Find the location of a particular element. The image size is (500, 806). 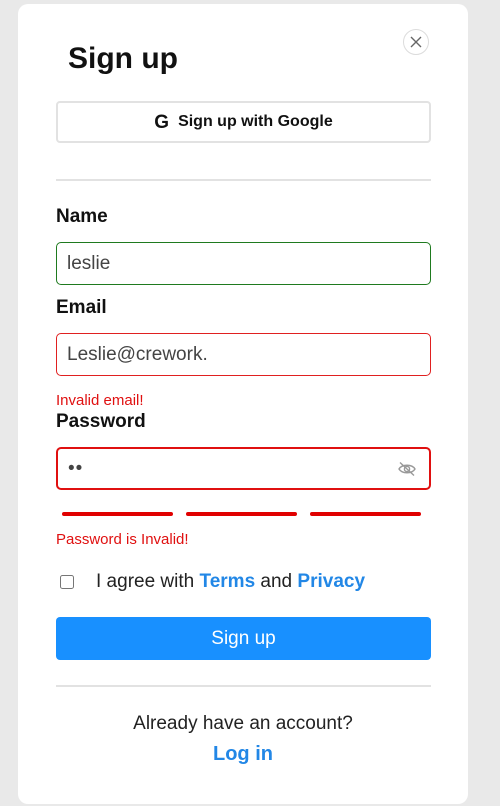

email-error: Invalid email! is located at coordinates (100, 400).